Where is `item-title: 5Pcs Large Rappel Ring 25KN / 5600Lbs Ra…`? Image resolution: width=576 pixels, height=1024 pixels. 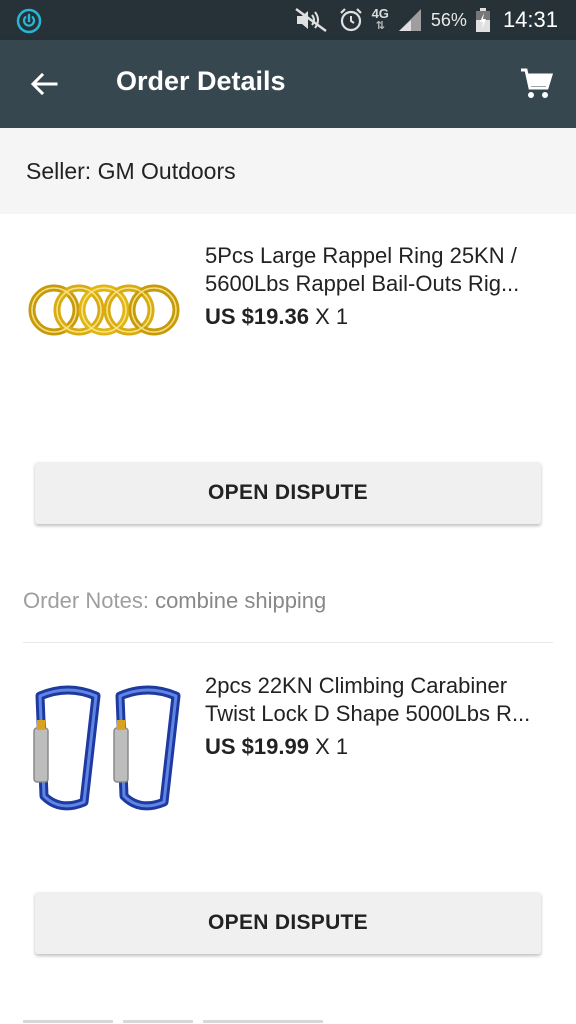
item-title: 5Pcs Large Rappel Ring 25KN / 5600Lbs Ra… is located at coordinates (362, 269).